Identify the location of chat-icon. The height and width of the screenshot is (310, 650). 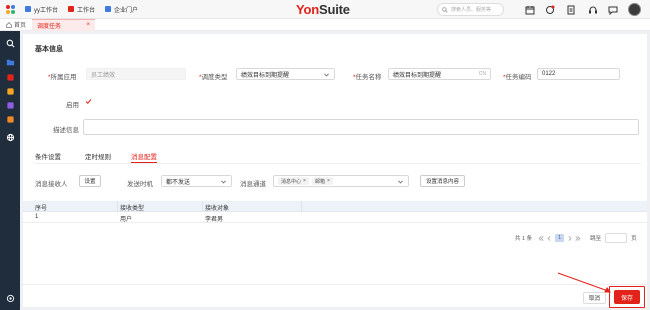
(612, 9).